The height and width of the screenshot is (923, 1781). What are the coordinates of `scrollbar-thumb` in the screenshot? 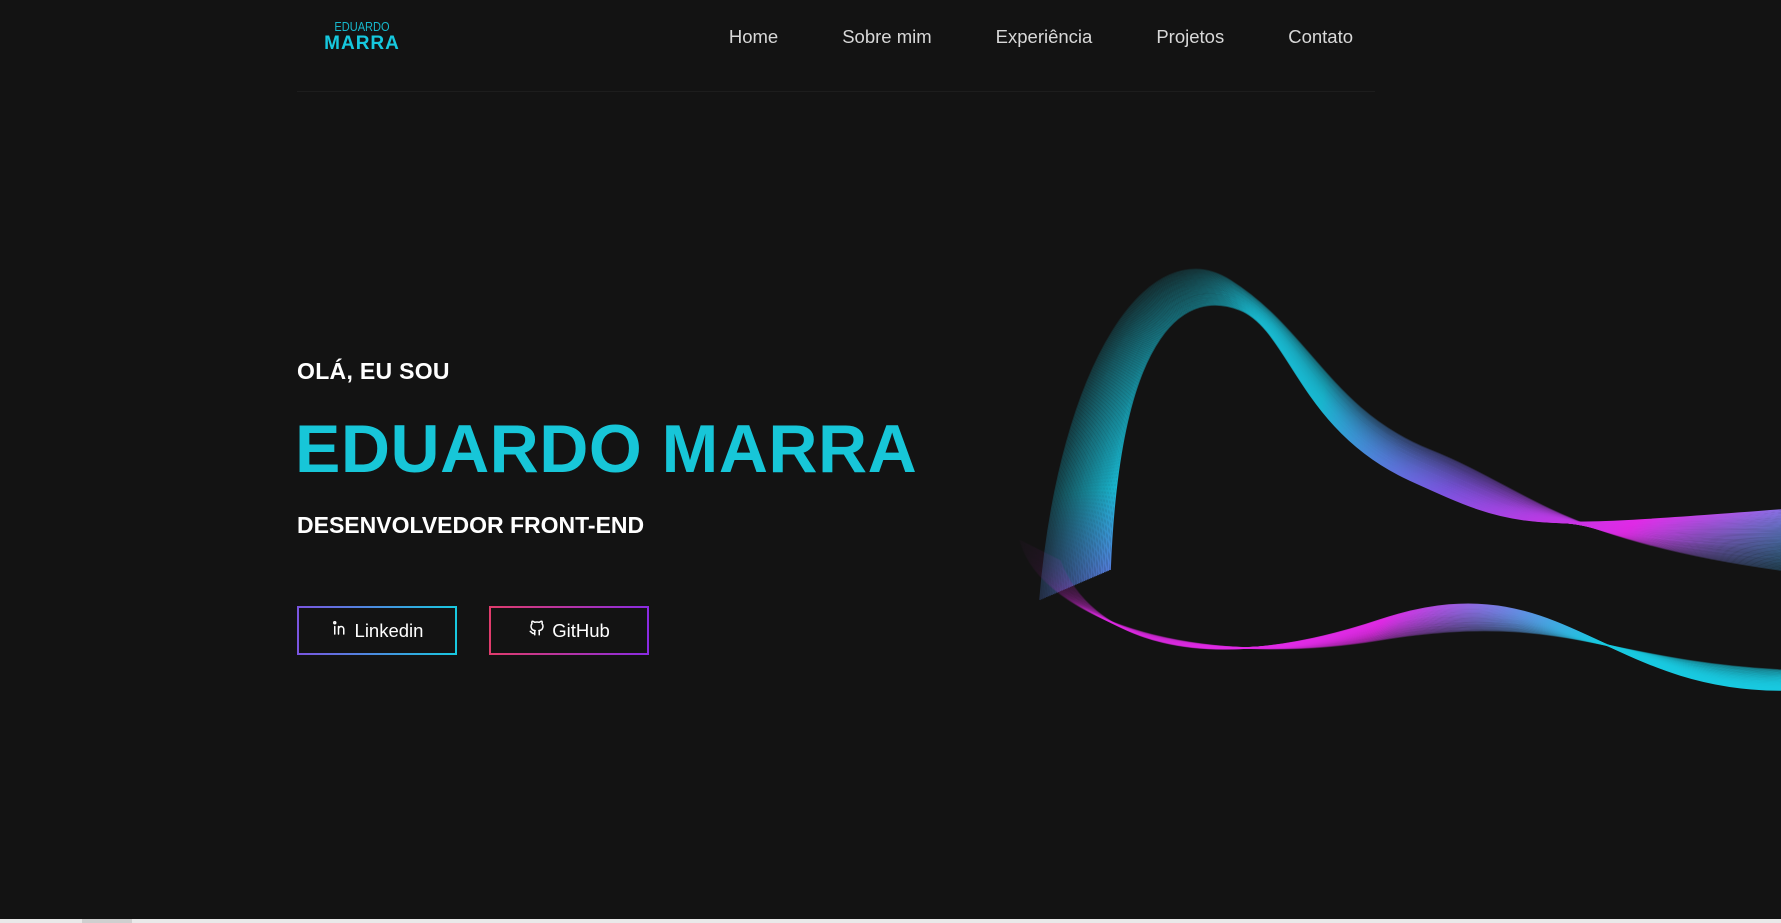 It's located at (107, 921).